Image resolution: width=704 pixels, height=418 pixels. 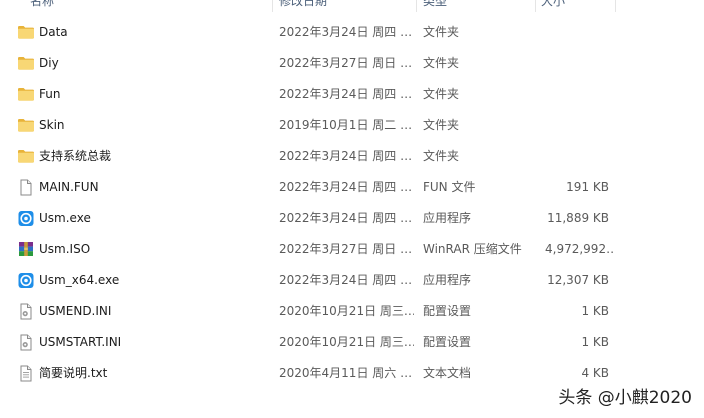 What do you see at coordinates (26, 373) in the screenshot?
I see `text-file-icon` at bounding box center [26, 373].